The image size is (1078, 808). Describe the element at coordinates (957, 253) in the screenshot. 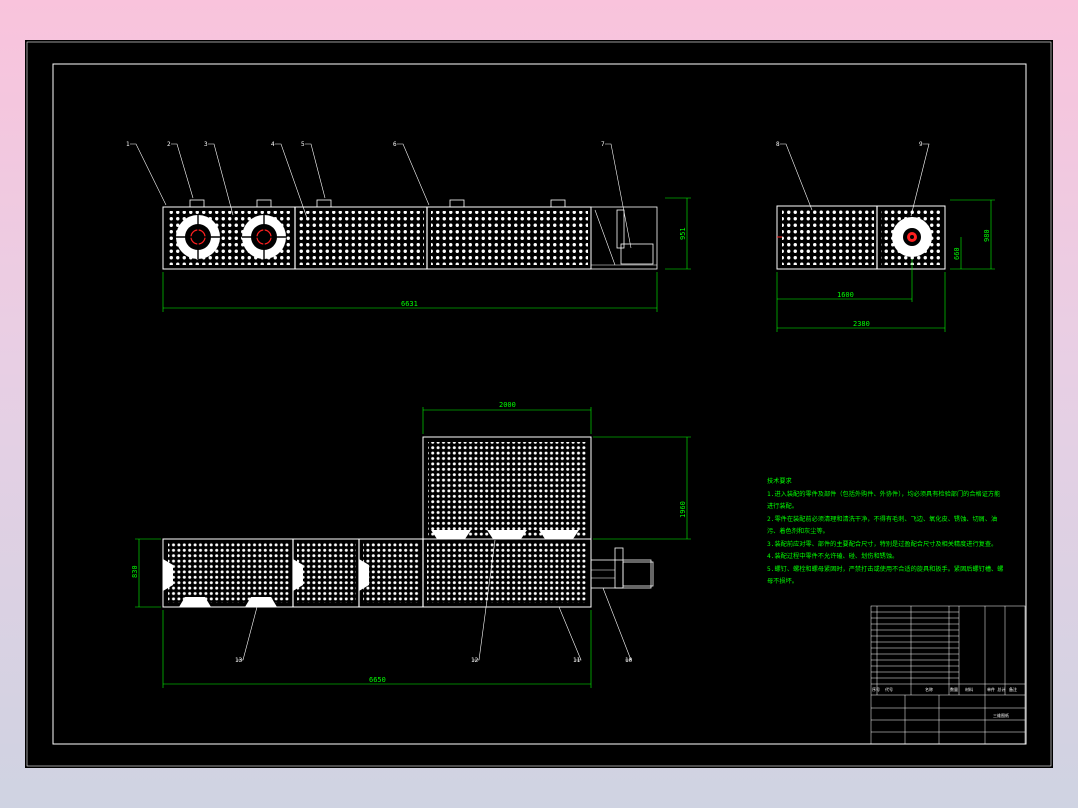

I see `dim-side-mid: 660` at that location.